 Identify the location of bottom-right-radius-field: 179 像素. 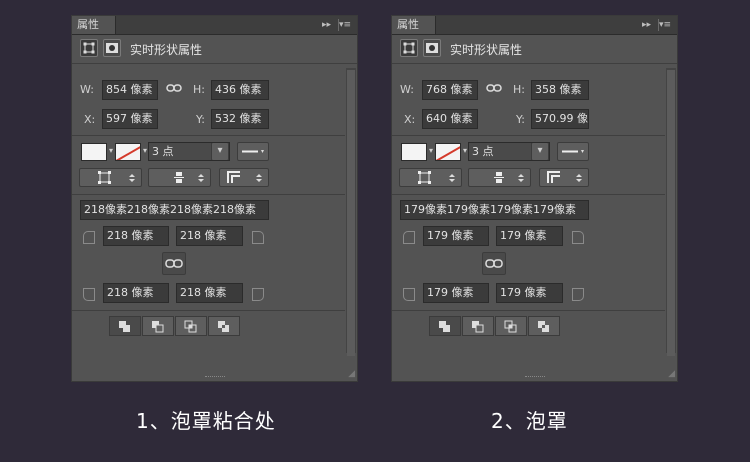
(529, 293).